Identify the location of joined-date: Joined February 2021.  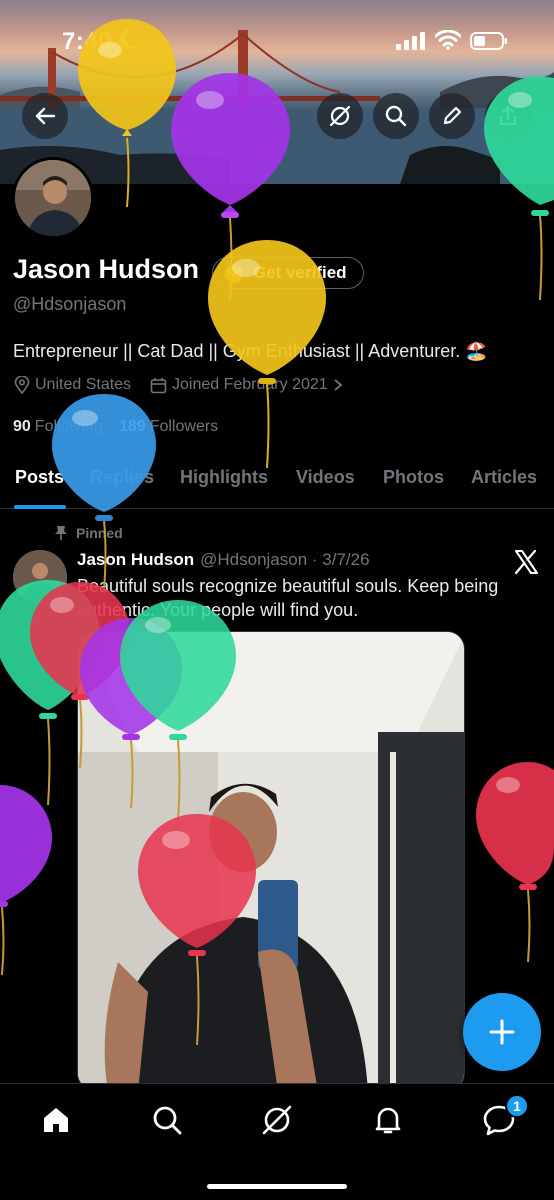
(246, 385).